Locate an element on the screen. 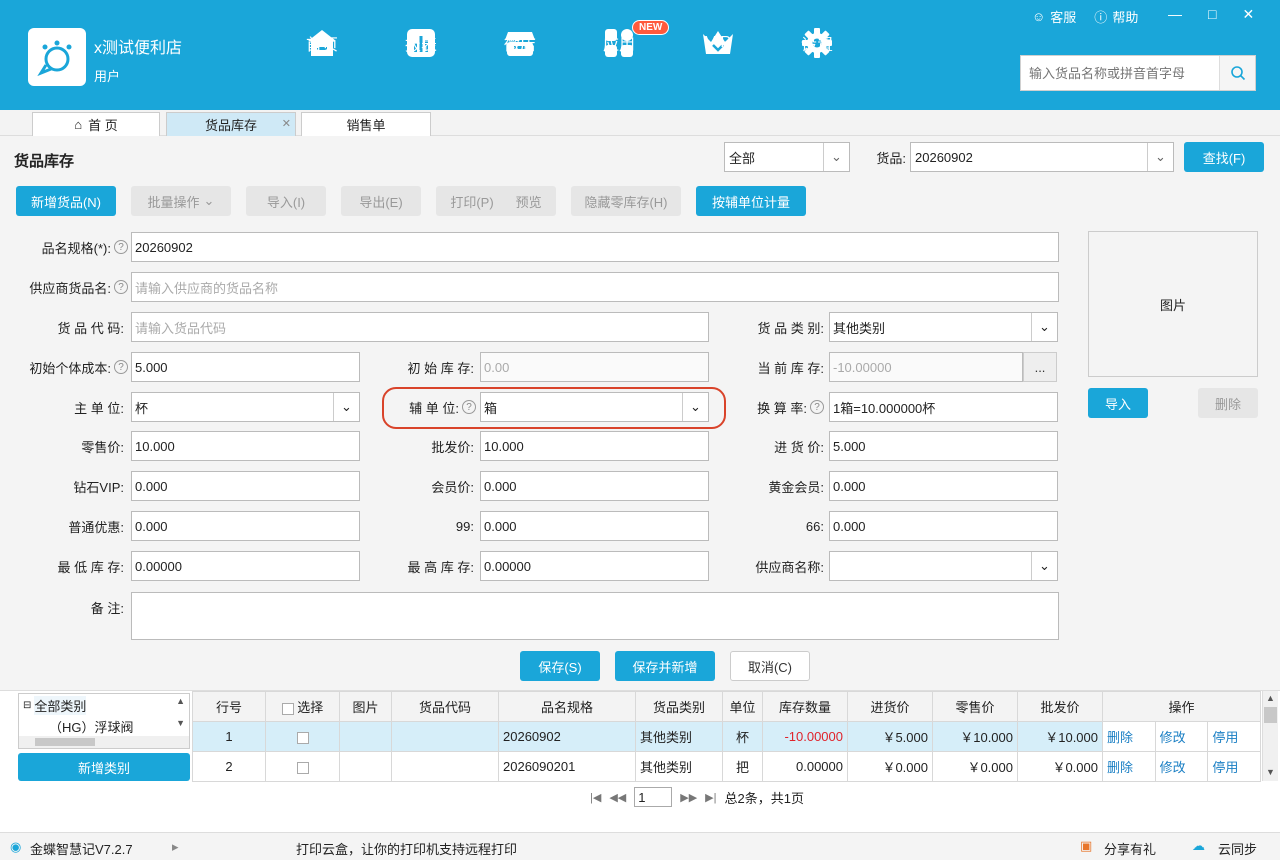  batch-button: 批量操作 ⌄ is located at coordinates (181, 201).